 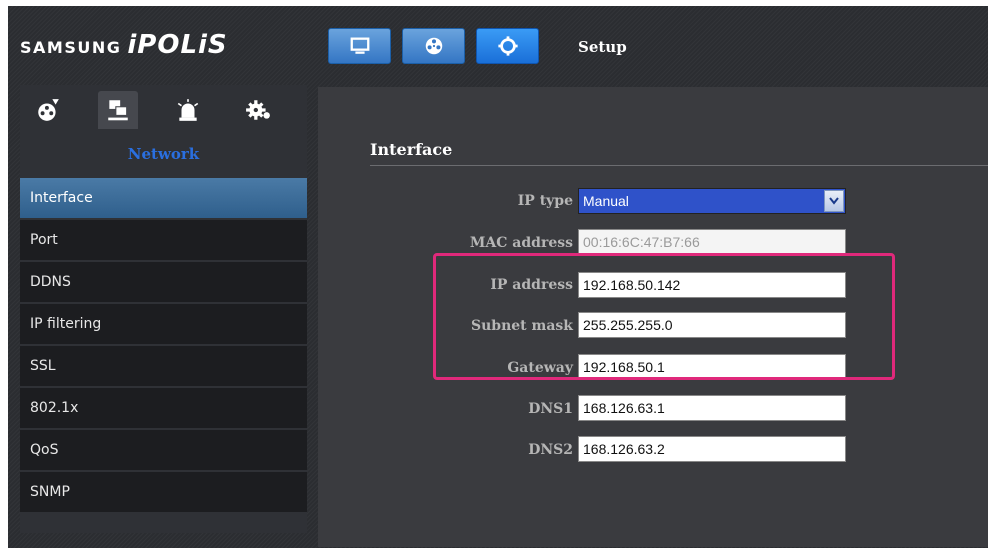 I want to click on ip-type-value: Manual, so click(x=606, y=201).